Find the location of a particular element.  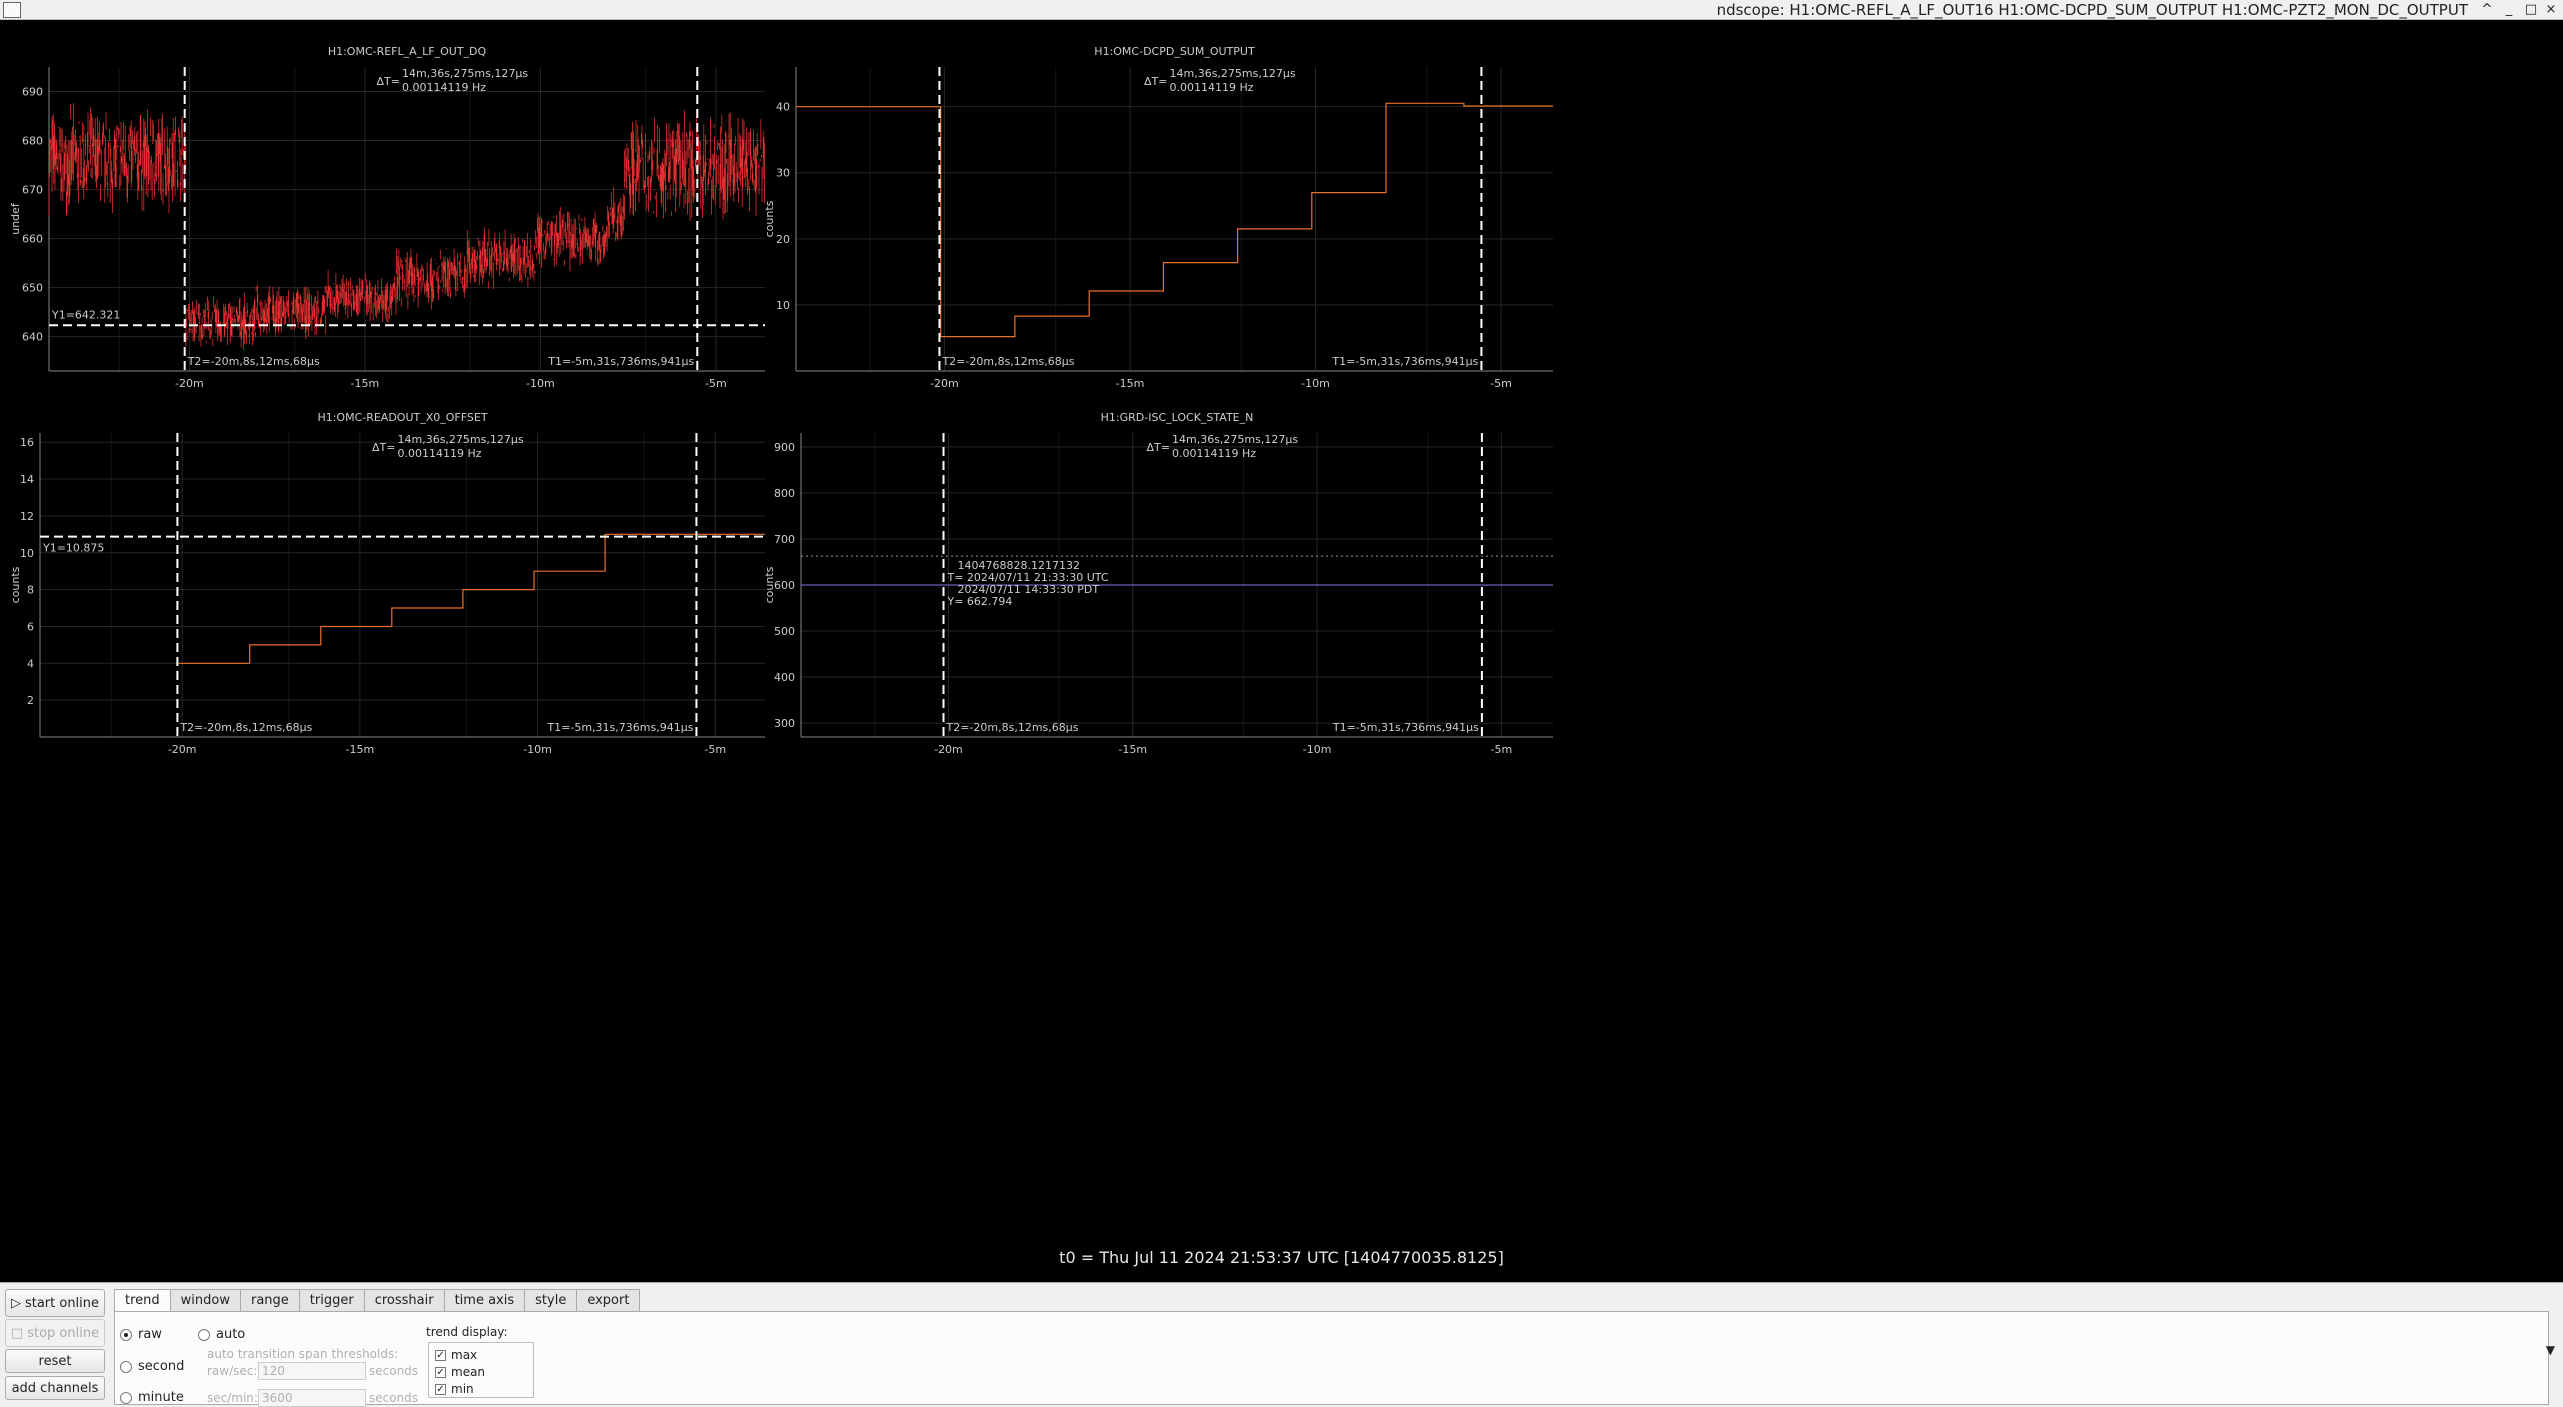

minimize-button: _ is located at coordinates (2509, 10).